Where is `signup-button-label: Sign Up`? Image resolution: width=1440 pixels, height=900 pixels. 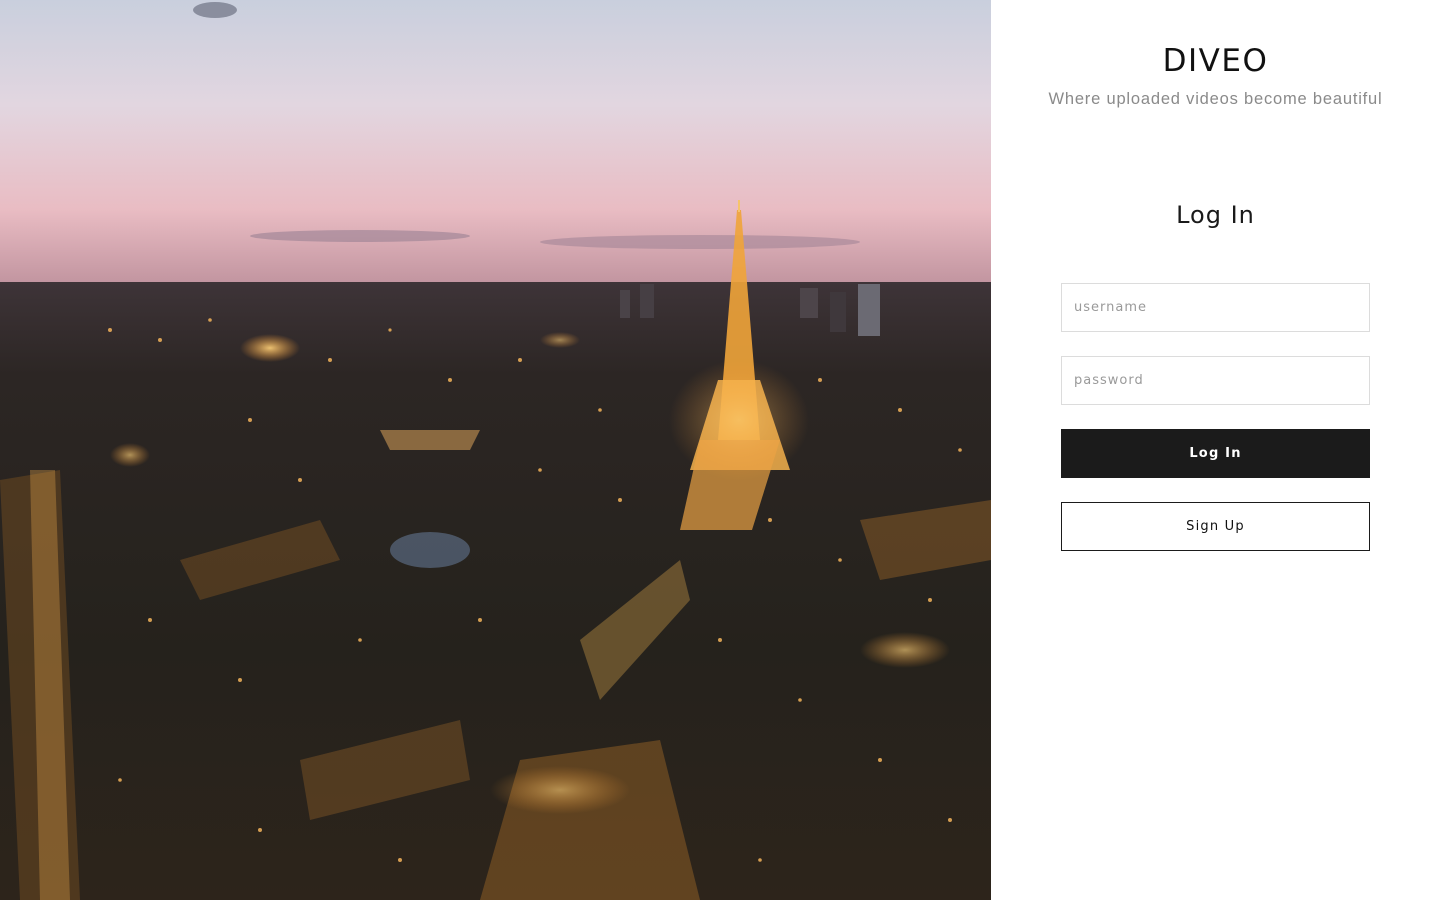 signup-button-label: Sign Up is located at coordinates (1215, 526).